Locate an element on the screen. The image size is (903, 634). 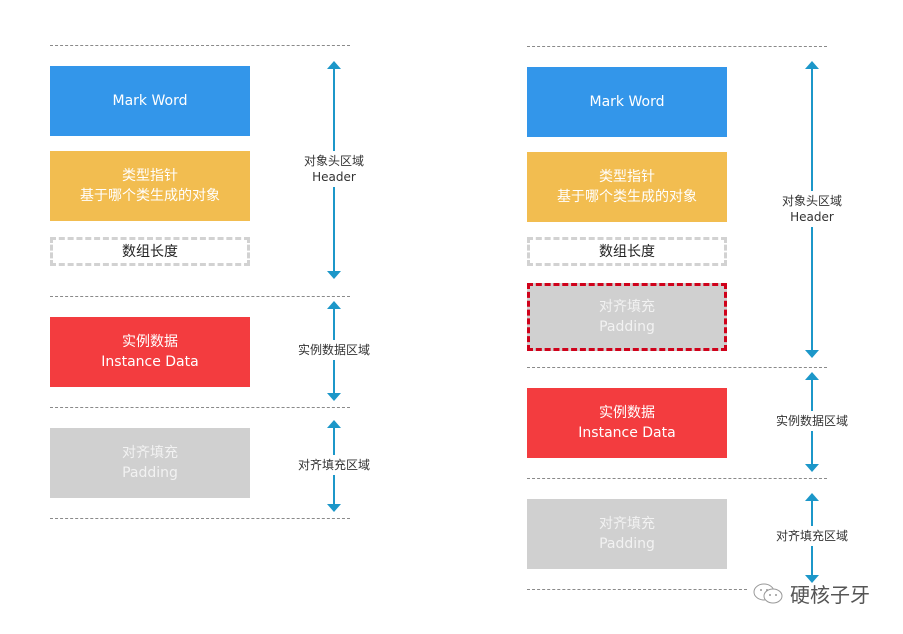
wechat-icon is located at coordinates (769, 594).